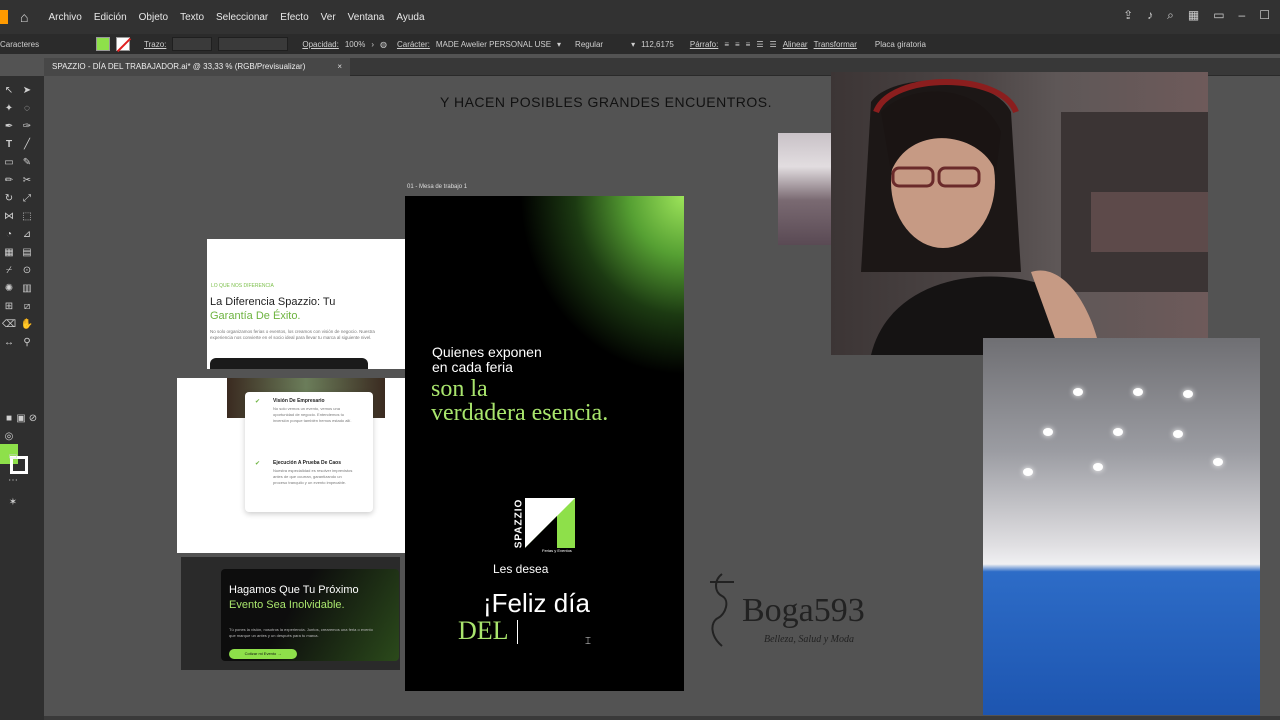 The height and width of the screenshot is (720, 1280). What do you see at coordinates (544, 526) in the screenshot?
I see `spazzio-logo: SPAZZIO Ferias y Eventos` at bounding box center [544, 526].